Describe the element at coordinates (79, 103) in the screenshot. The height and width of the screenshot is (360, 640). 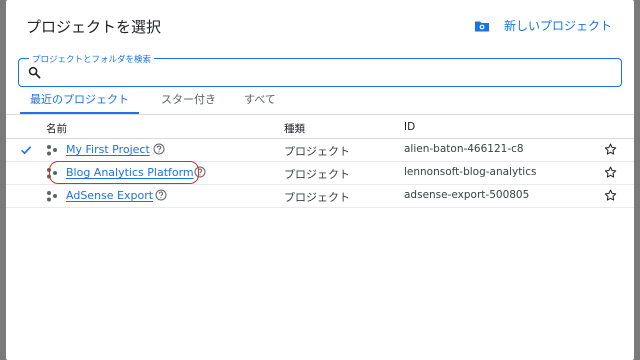
I see `tab-recent-projects: 最近のプロジェクト` at that location.